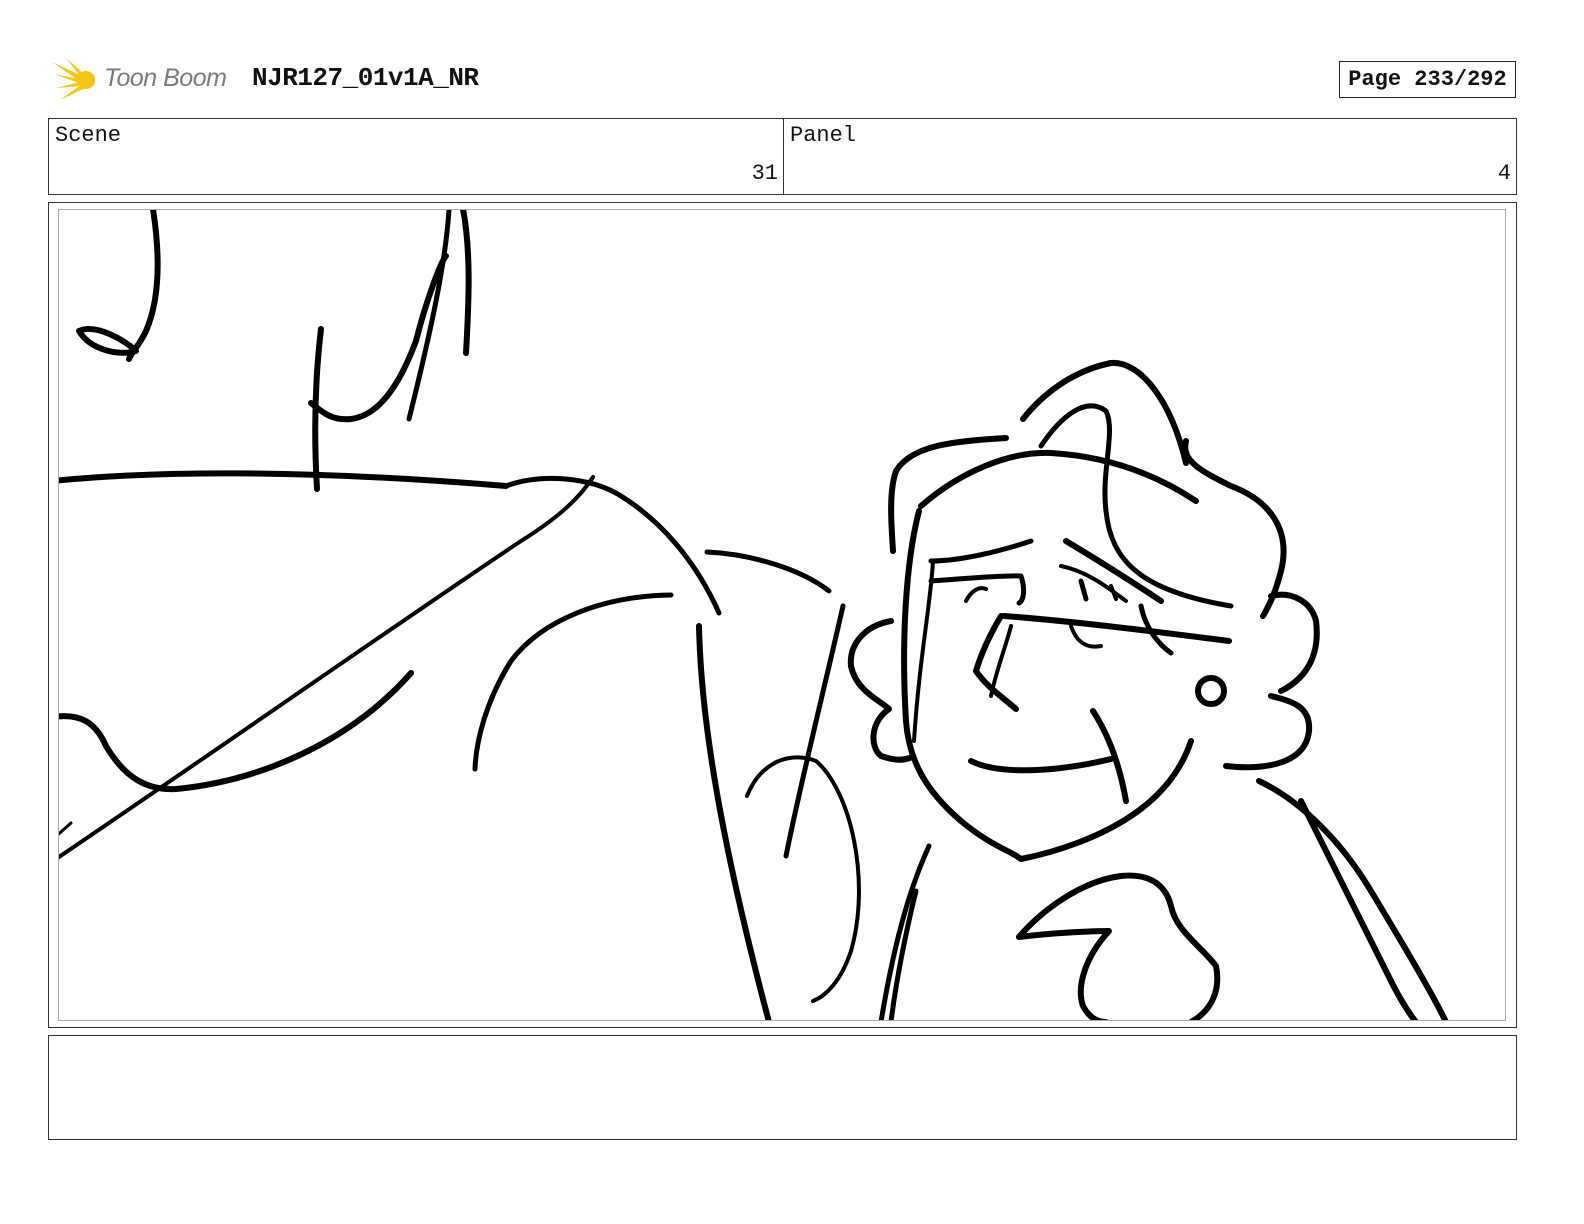 The height and width of the screenshot is (1224, 1584). I want to click on starburst-icon, so click(73, 79).